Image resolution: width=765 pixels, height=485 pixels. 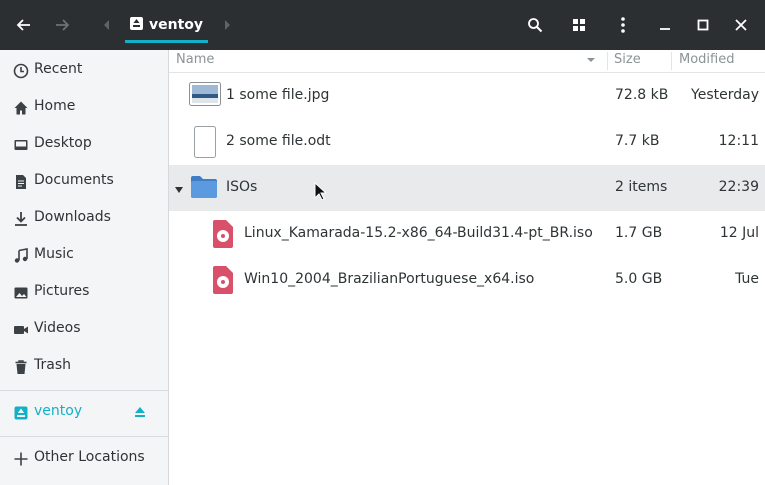 What do you see at coordinates (747, 279) in the screenshot?
I see `file-modified: Tue` at bounding box center [747, 279].